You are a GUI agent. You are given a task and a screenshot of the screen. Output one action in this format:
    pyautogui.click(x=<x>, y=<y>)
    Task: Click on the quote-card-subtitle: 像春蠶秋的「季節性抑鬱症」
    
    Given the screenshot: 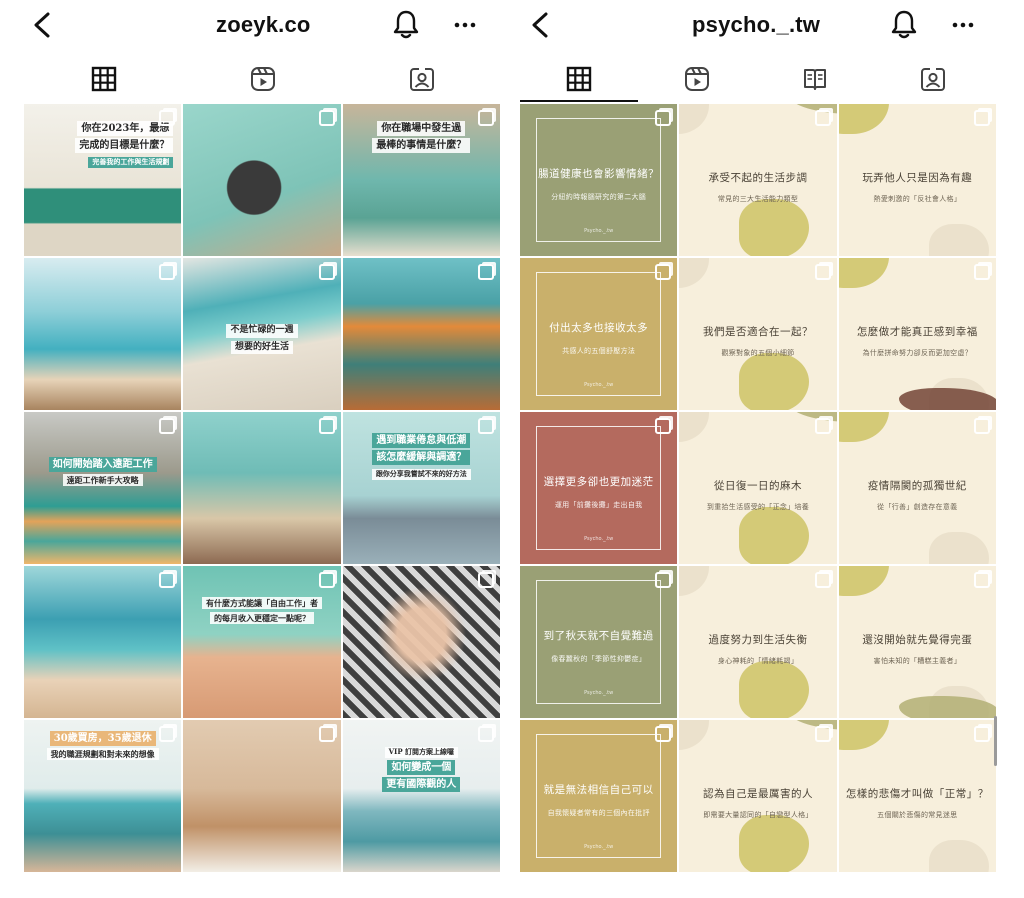 What is the action you would take?
    pyautogui.click(x=599, y=659)
    